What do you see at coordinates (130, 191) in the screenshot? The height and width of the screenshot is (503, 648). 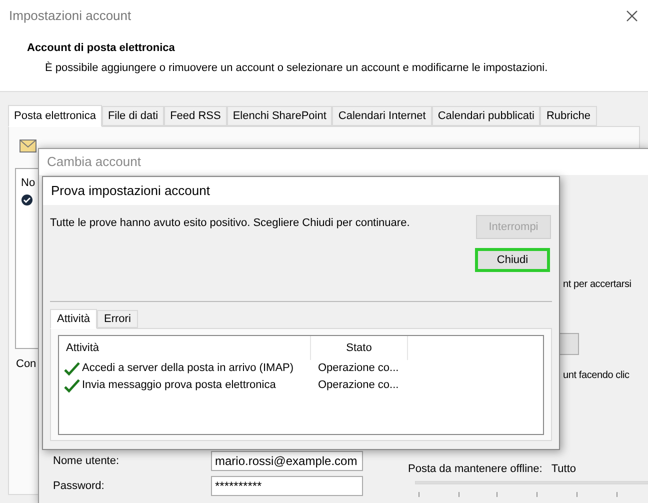 I see `window-title: Prova impostazioni account` at bounding box center [130, 191].